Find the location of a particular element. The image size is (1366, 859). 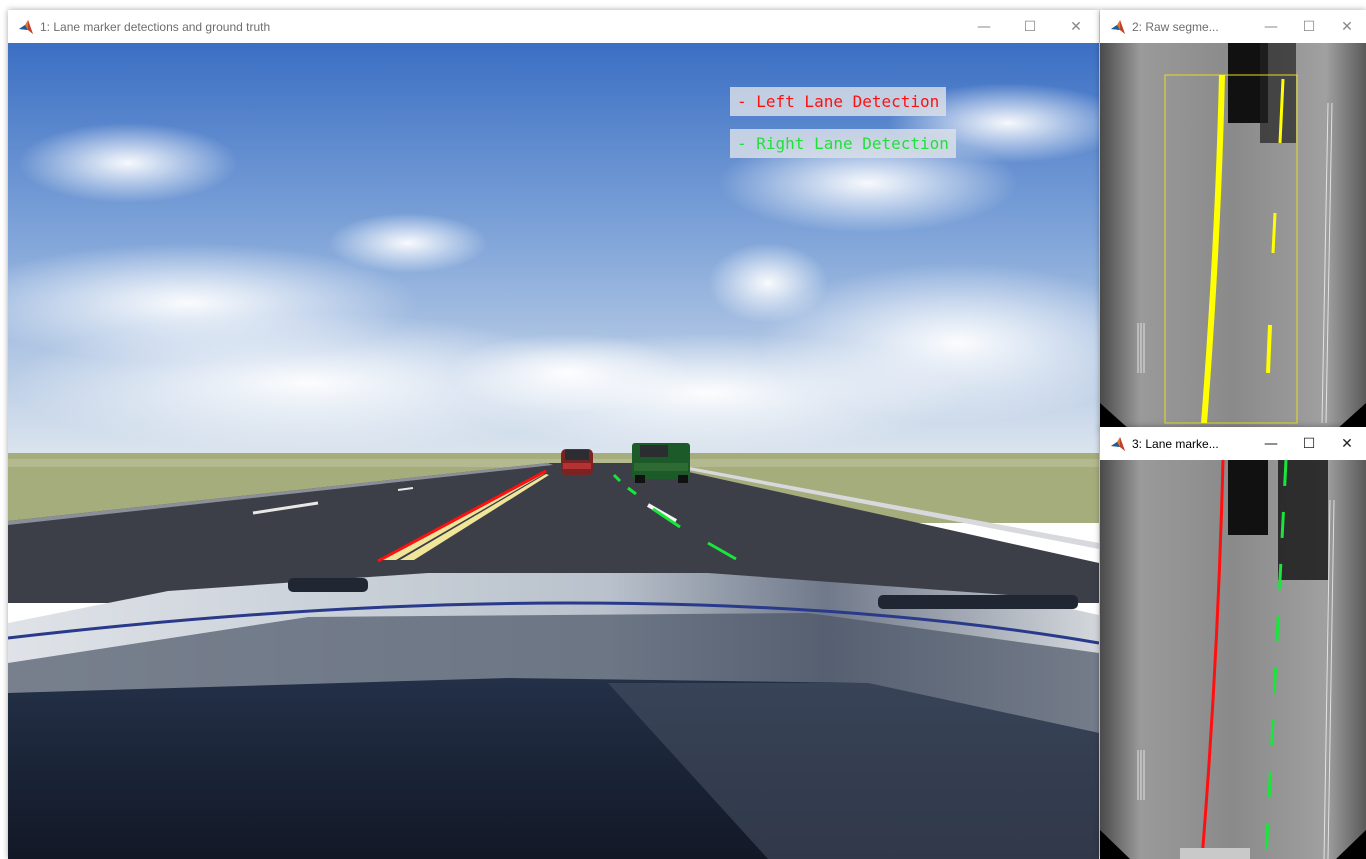

legend-right-detection: - Right Lane Detection is located at coordinates (843, 143).